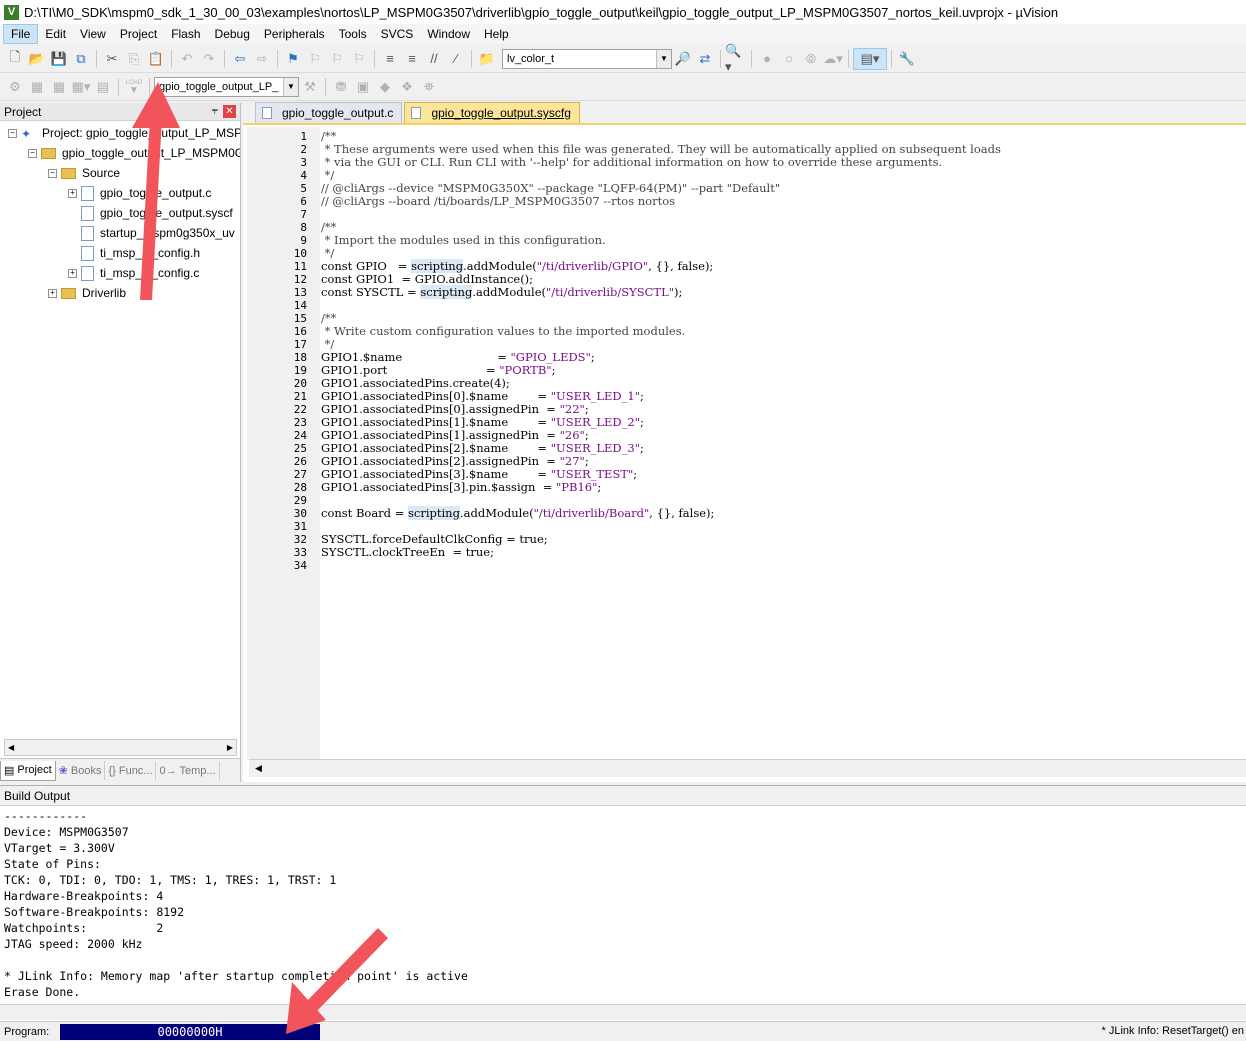 The width and height of the screenshot is (1246, 1041). Describe the element at coordinates (736, 58) in the screenshot. I see `debug-session-icon: 🔍▾` at that location.